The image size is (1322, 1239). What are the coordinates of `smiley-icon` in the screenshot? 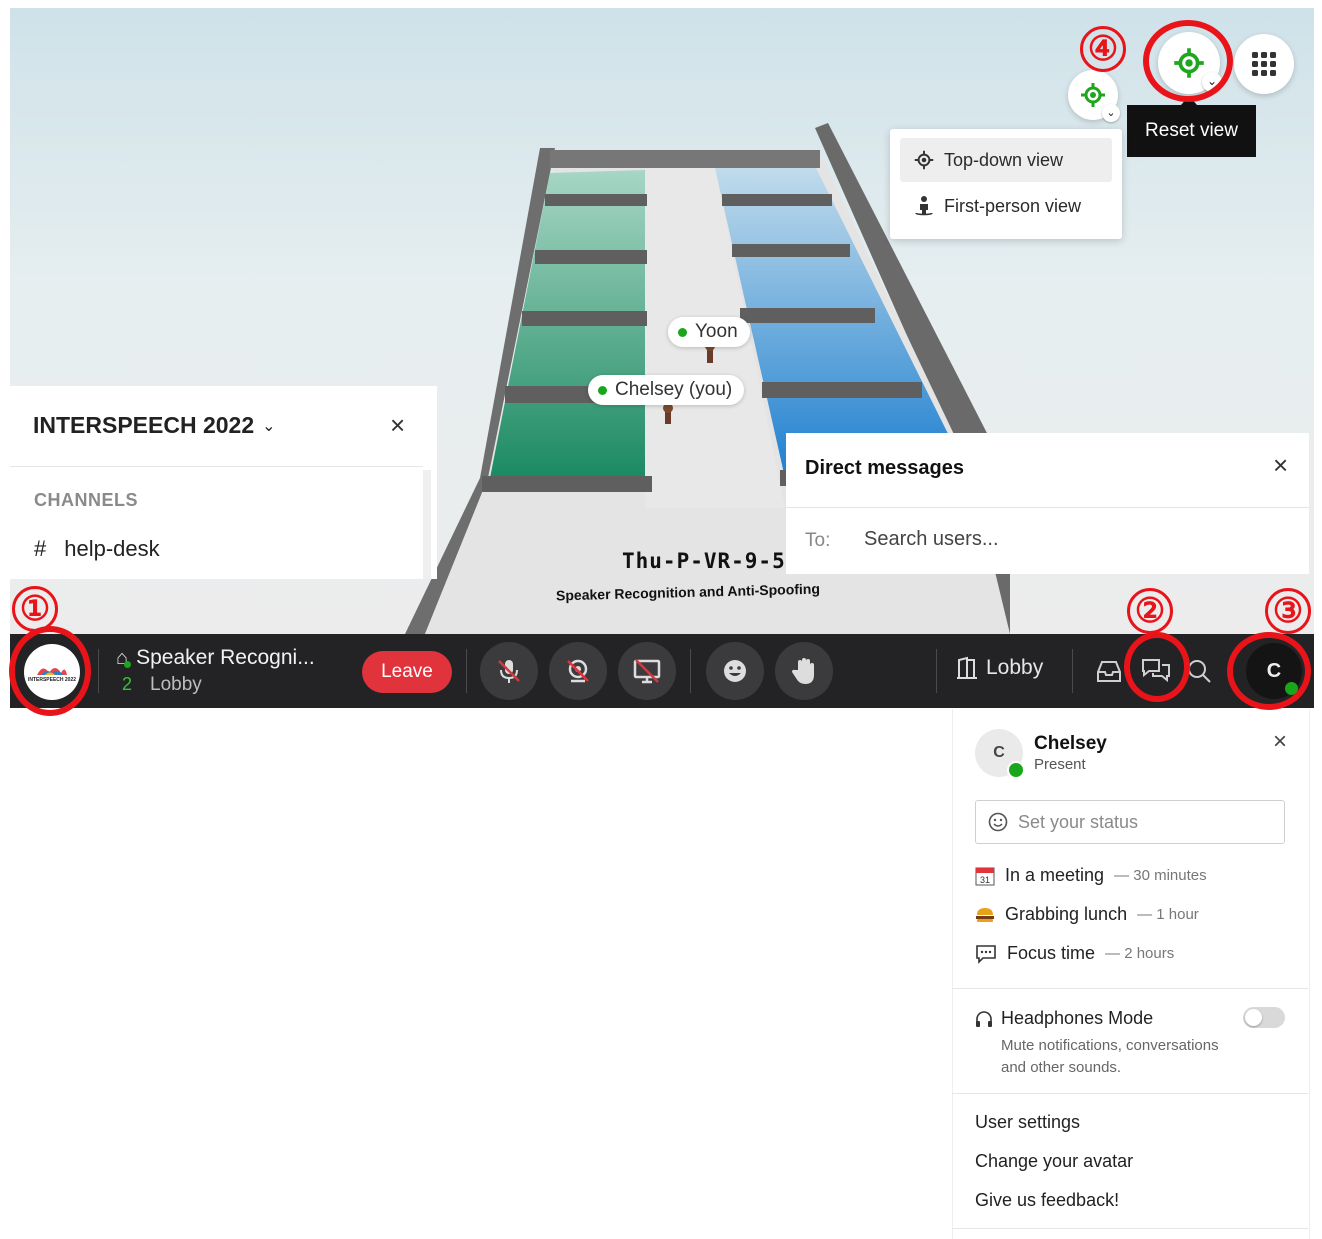 It's located at (998, 822).